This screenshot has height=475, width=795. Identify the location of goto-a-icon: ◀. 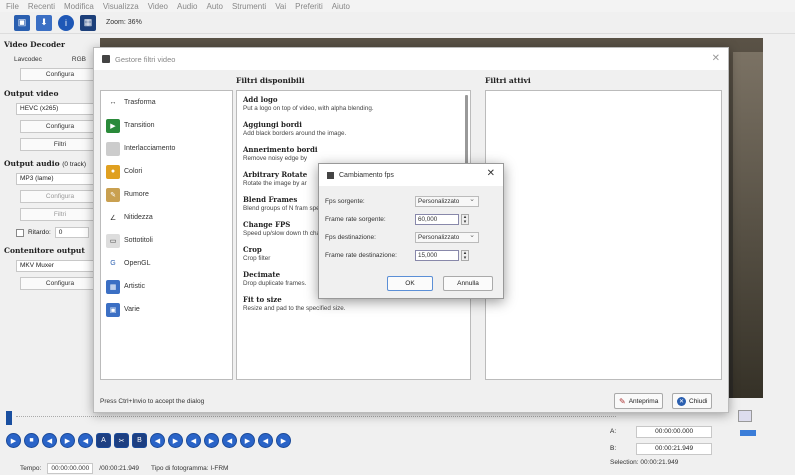
(157, 440).